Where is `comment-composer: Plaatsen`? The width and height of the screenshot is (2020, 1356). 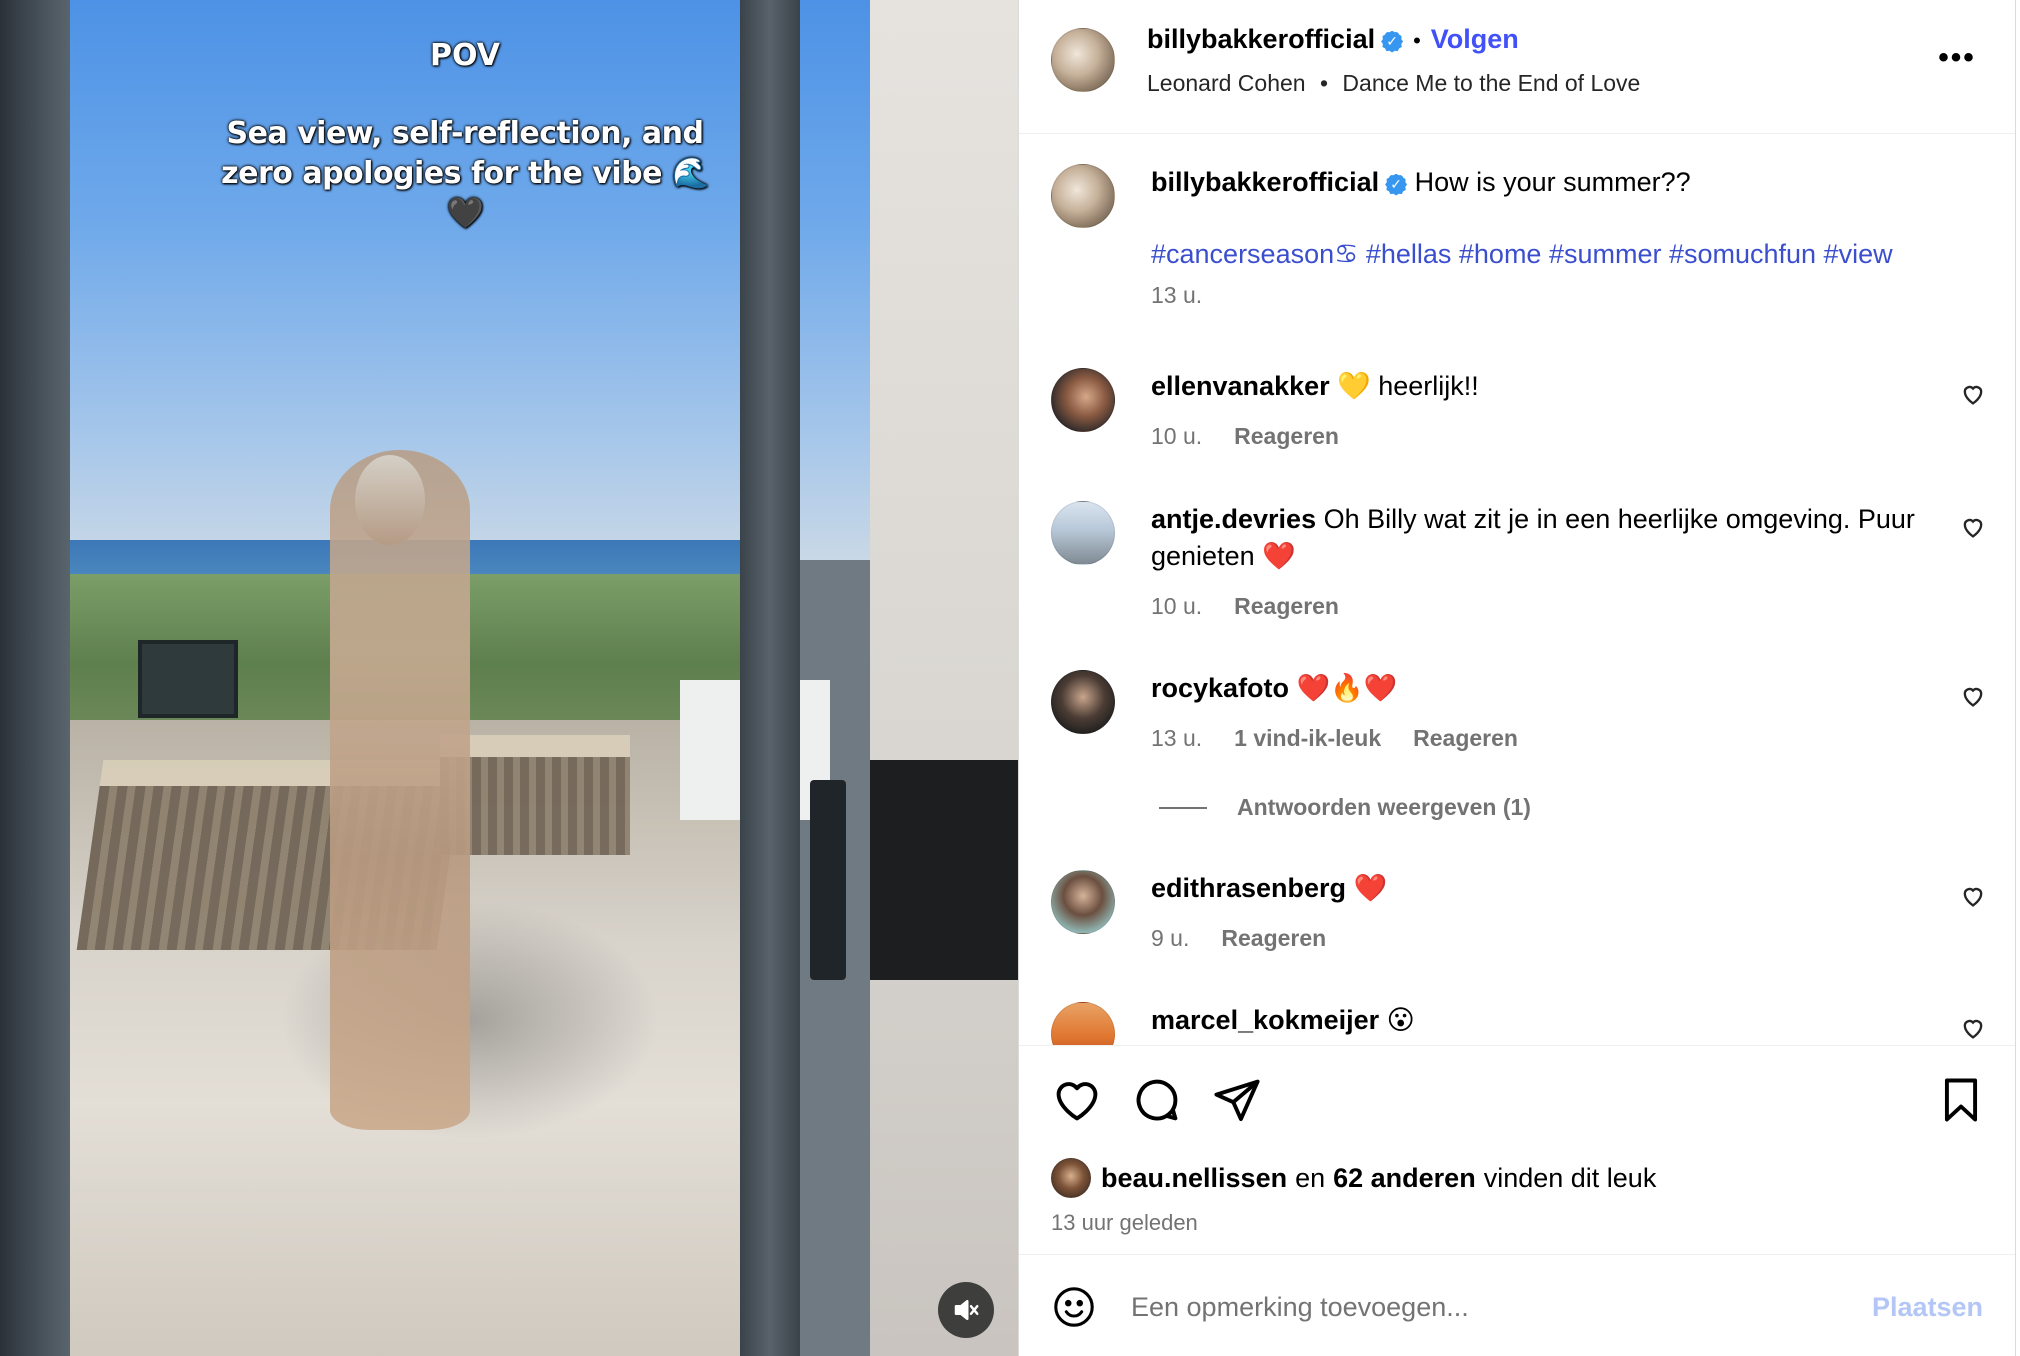
comment-composer: Plaatsen is located at coordinates (1517, 1306).